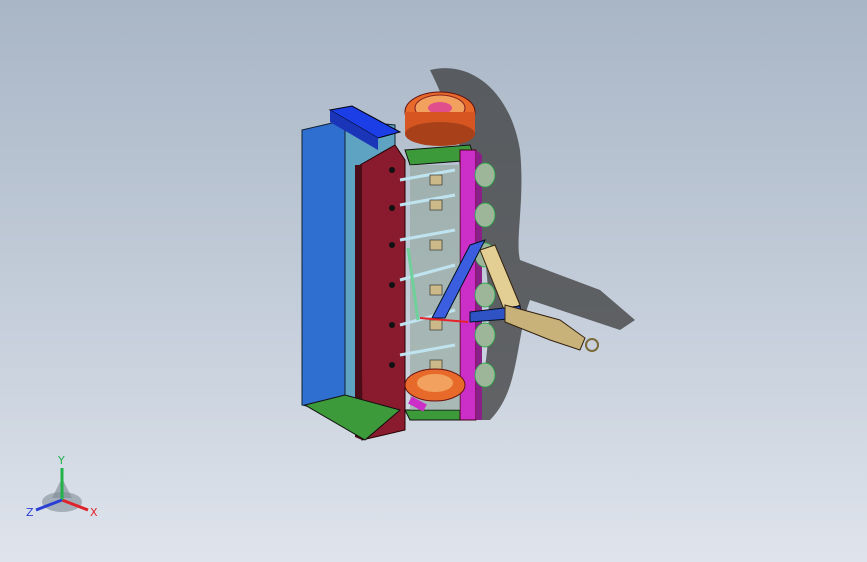  Describe the element at coordinates (440, 118) in the screenshot. I see `top-pulley` at that location.